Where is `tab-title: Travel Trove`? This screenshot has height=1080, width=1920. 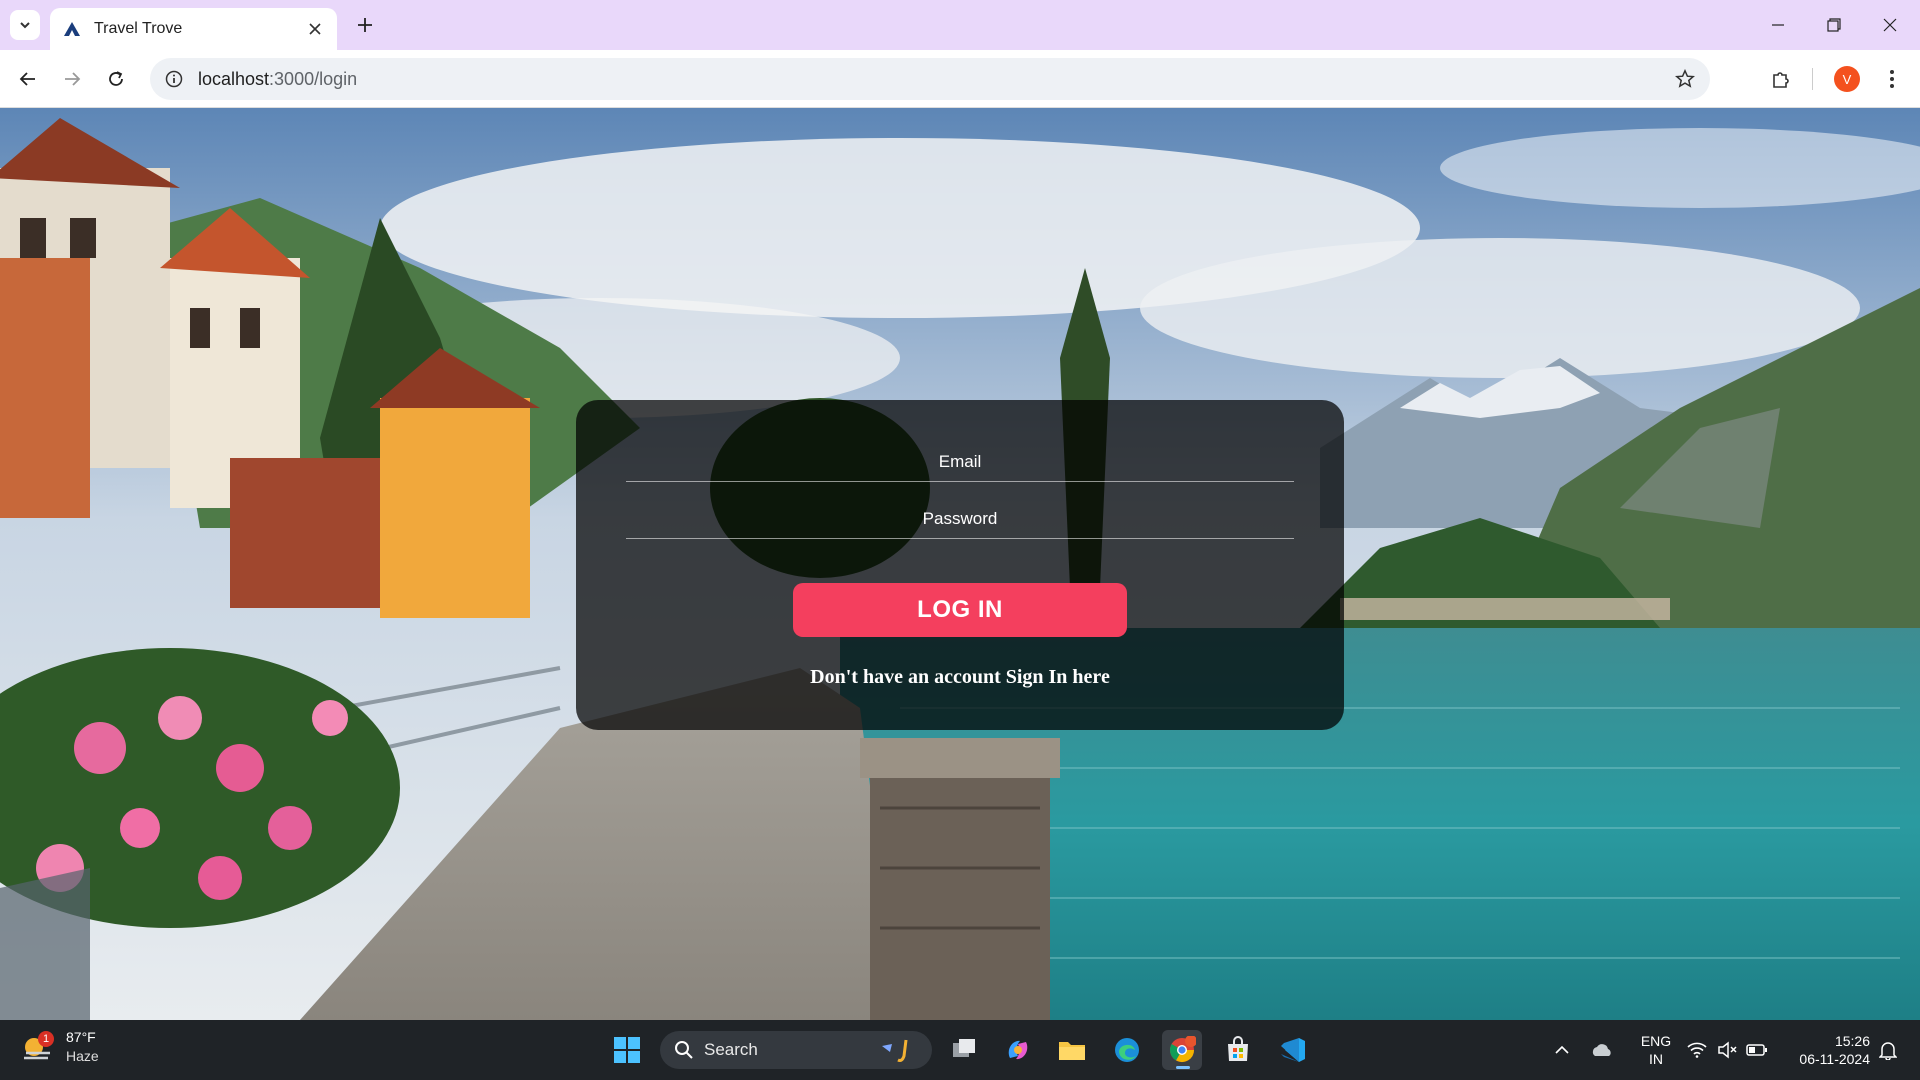
tab-title: Travel Trove is located at coordinates (138, 28).